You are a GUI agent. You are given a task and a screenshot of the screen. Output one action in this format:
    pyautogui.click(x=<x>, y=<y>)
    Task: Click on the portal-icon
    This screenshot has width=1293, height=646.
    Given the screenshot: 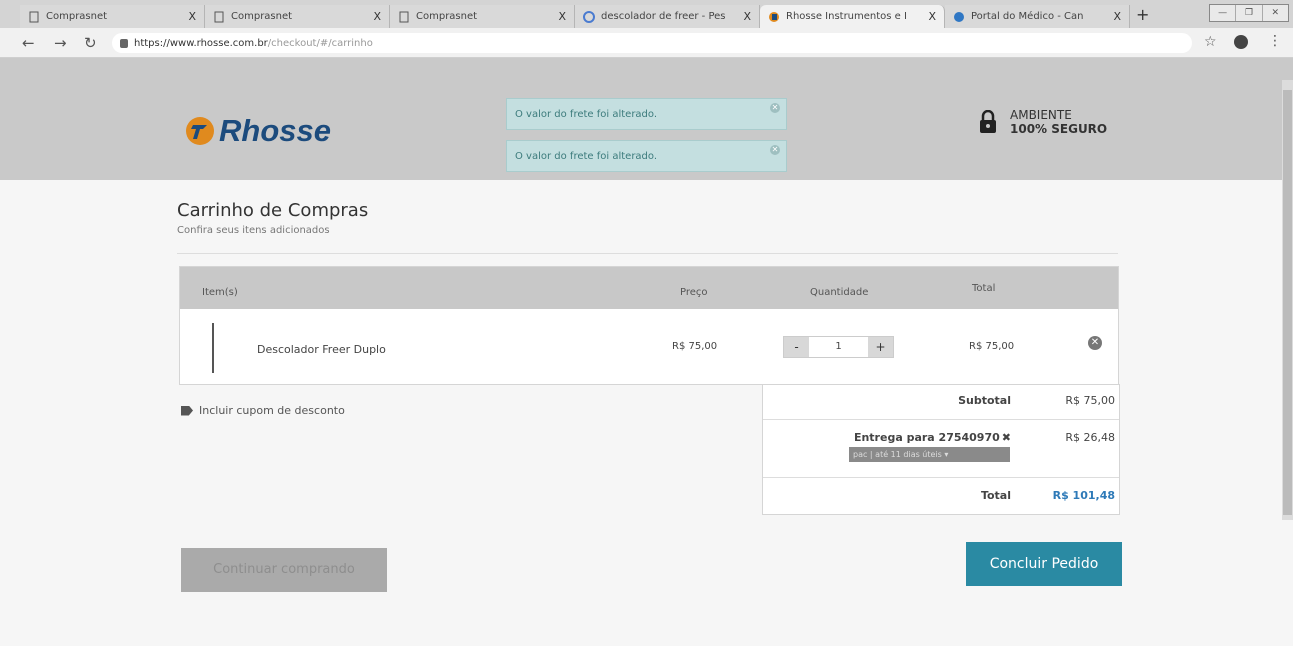 What is the action you would take?
    pyautogui.click(x=959, y=17)
    